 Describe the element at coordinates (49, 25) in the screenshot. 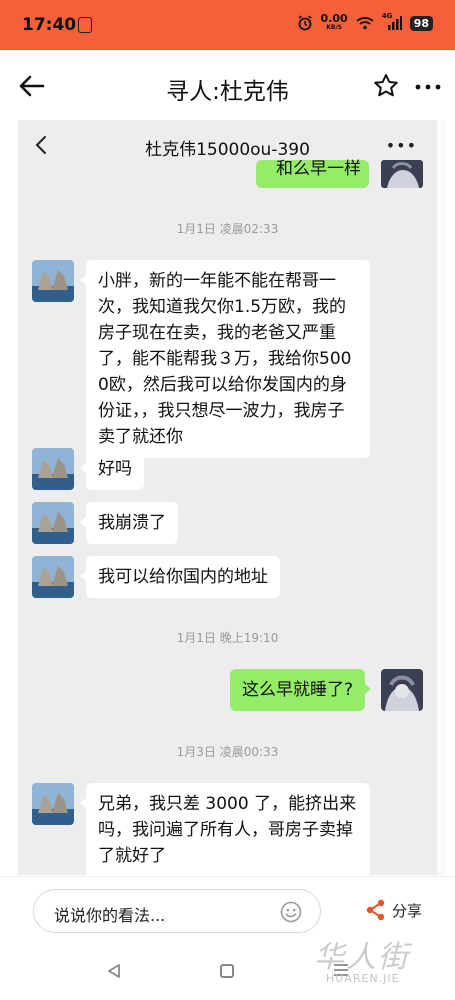

I see `status-time: 17:40` at that location.